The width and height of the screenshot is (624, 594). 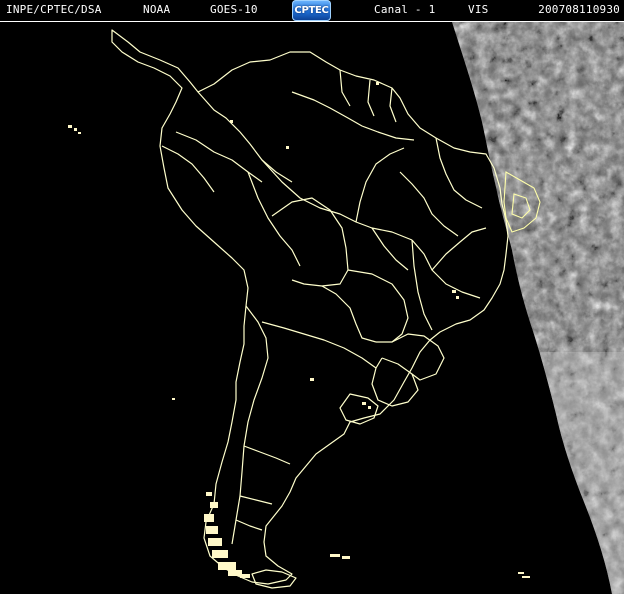 I want to click on noaa-label: NOAA, so click(x=157, y=9).